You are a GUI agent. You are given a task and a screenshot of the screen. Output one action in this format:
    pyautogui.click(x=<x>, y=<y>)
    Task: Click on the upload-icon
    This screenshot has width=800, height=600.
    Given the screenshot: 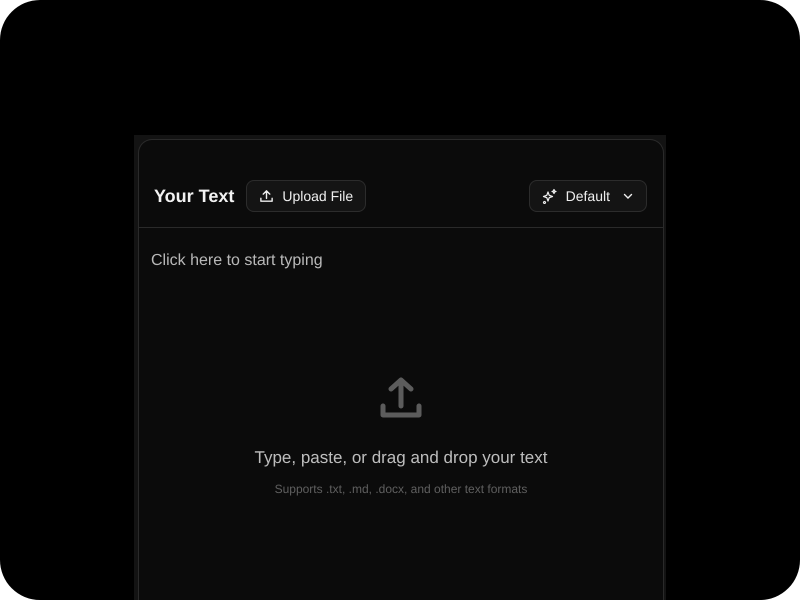 What is the action you would take?
    pyautogui.click(x=266, y=196)
    